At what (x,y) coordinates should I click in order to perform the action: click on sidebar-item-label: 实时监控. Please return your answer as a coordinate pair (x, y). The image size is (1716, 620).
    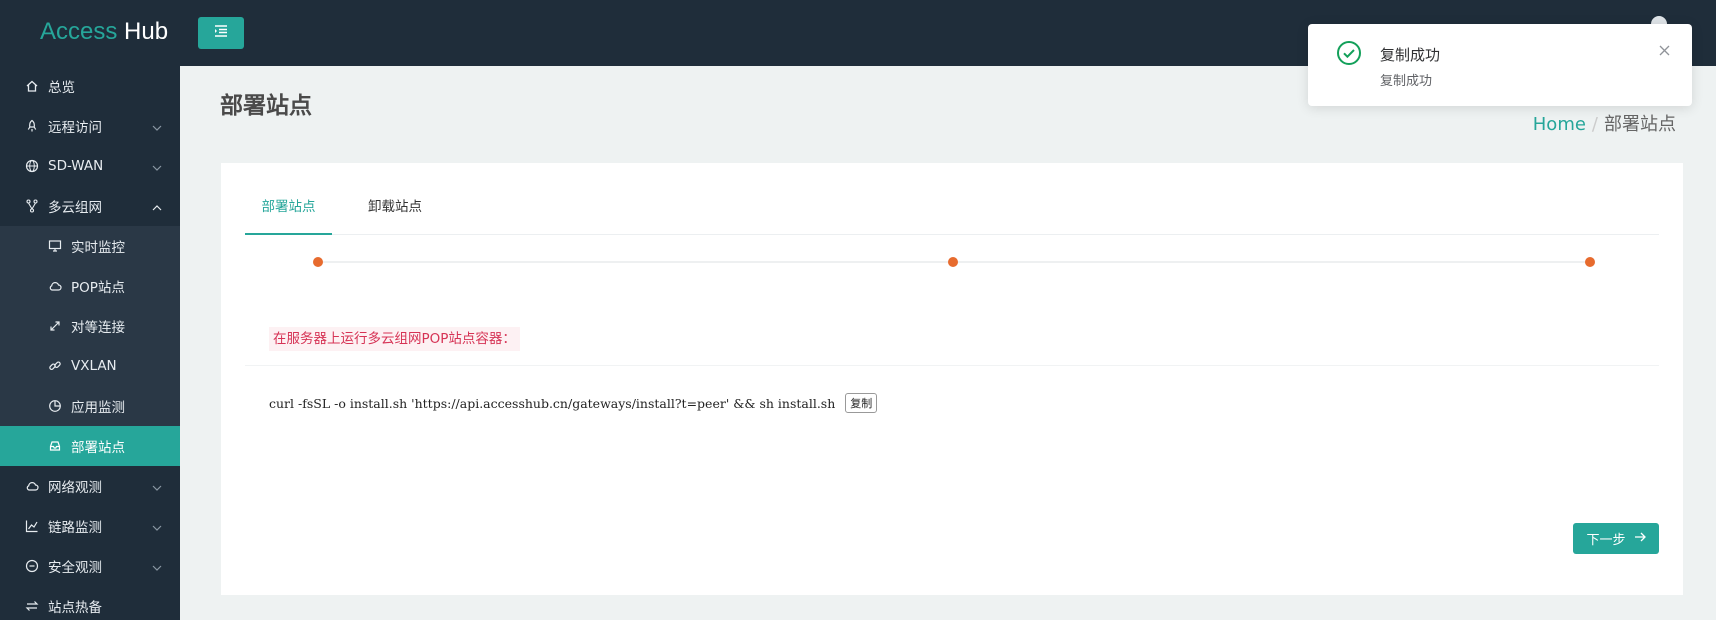
    Looking at the image, I should click on (98, 248).